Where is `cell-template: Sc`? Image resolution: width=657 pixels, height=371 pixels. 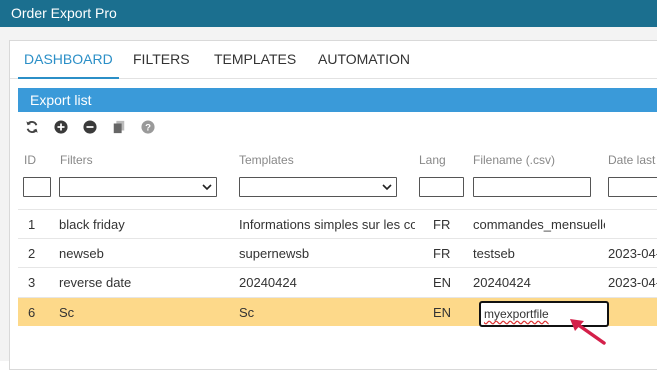 cell-template: Sc is located at coordinates (247, 312).